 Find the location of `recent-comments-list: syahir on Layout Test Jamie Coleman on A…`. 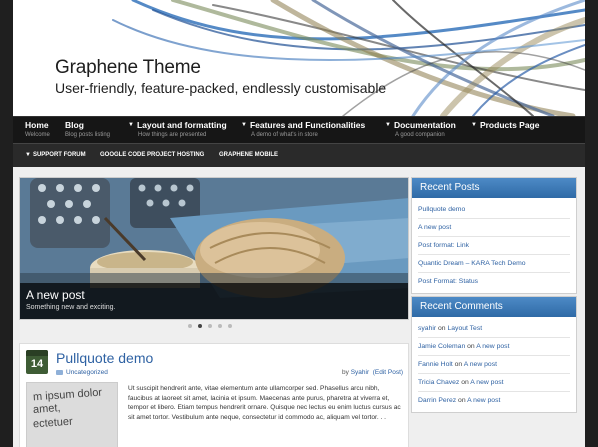

recent-comments-list: syahir on Layout Test Jamie Coleman on A… is located at coordinates (494, 364).